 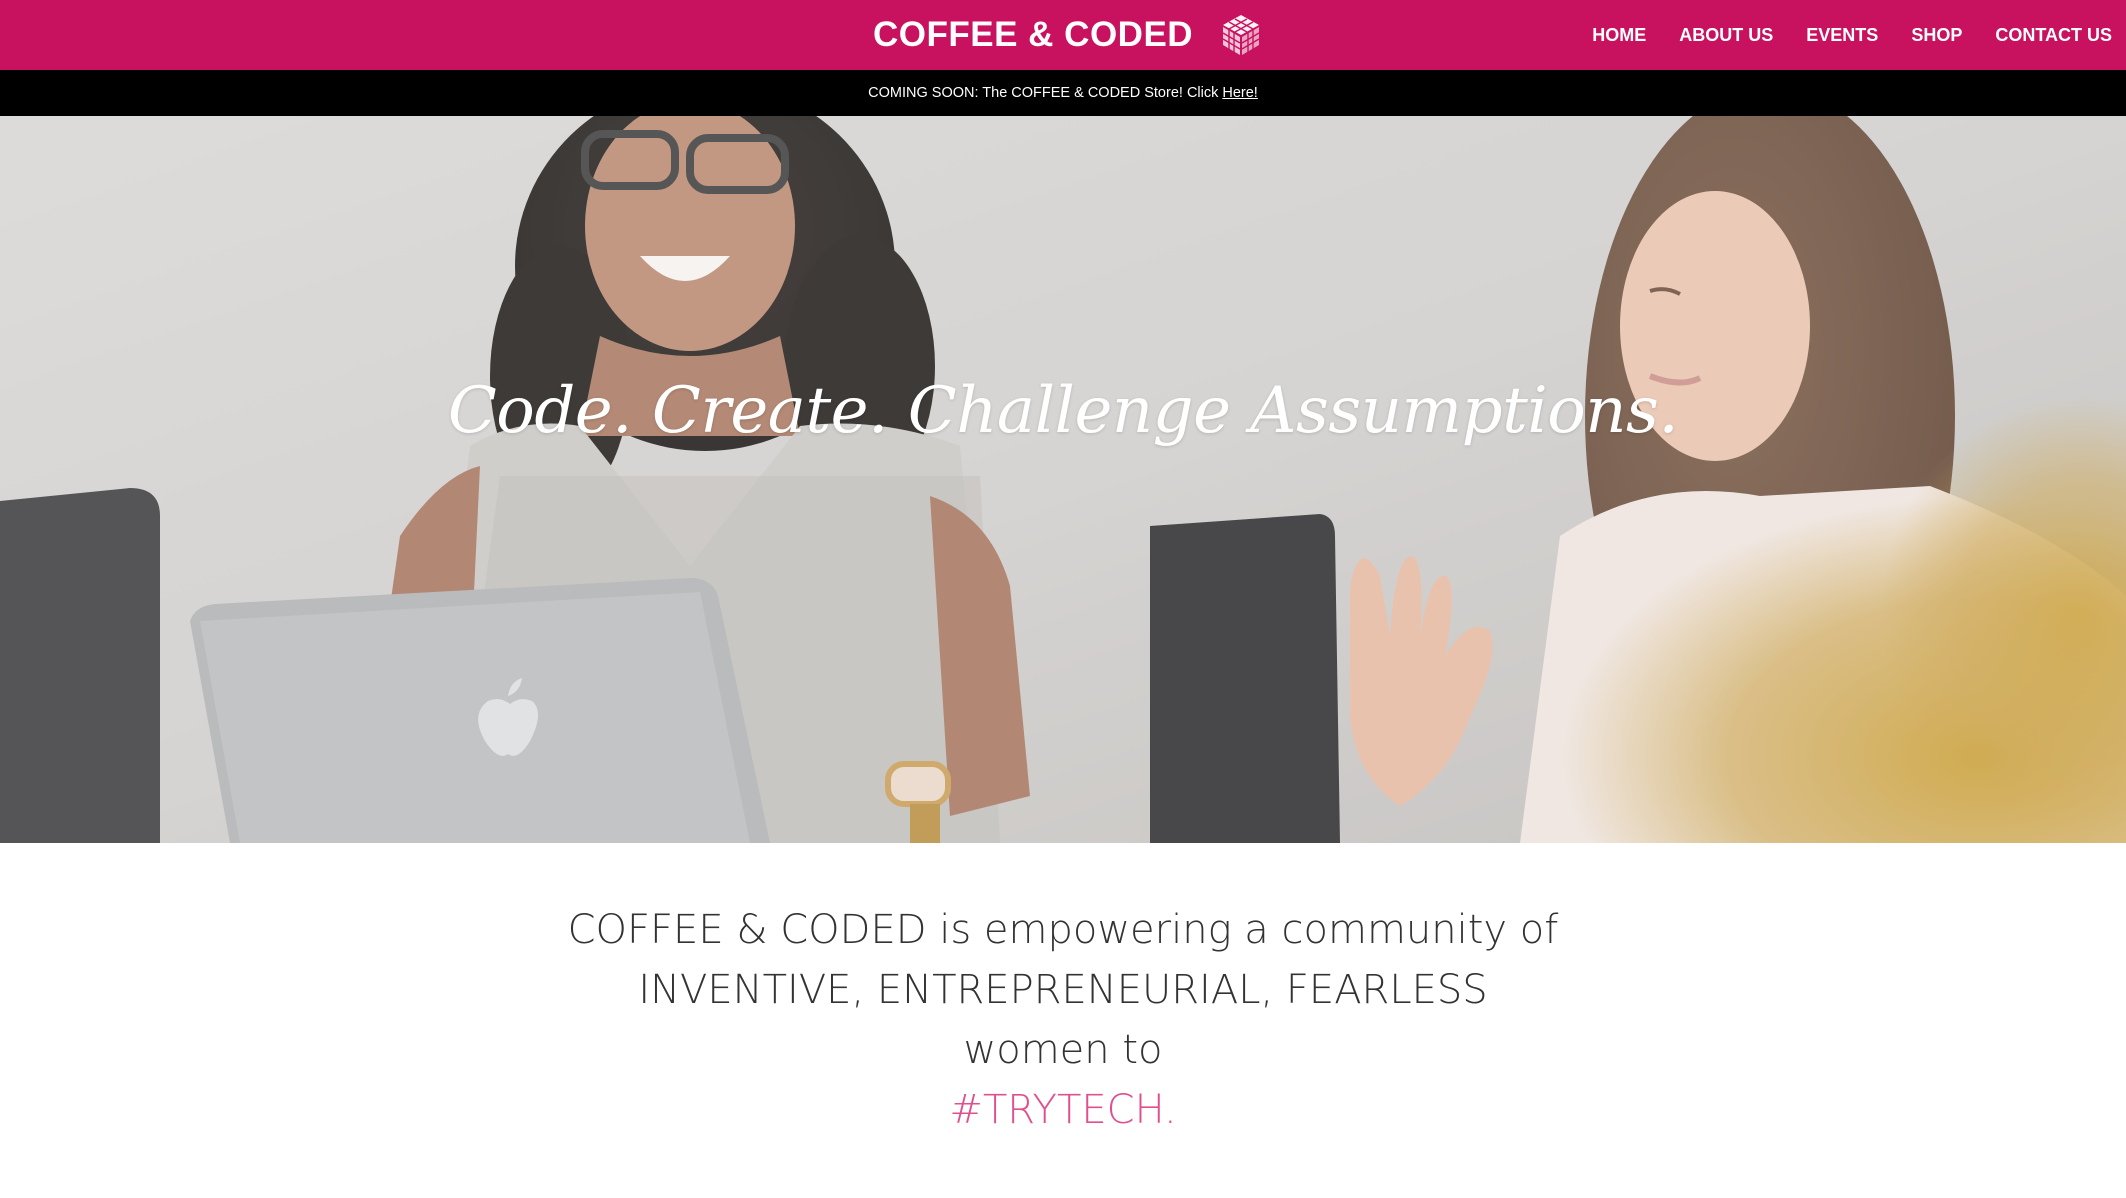 I want to click on cube-logo-icon, so click(x=1241, y=35).